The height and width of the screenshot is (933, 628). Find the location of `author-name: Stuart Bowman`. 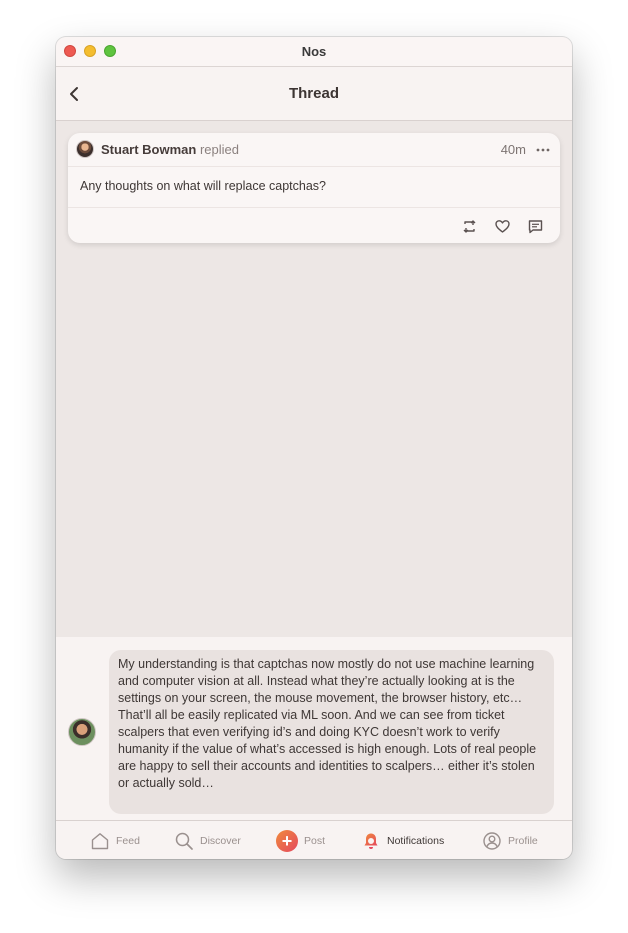

author-name: Stuart Bowman is located at coordinates (148, 149).